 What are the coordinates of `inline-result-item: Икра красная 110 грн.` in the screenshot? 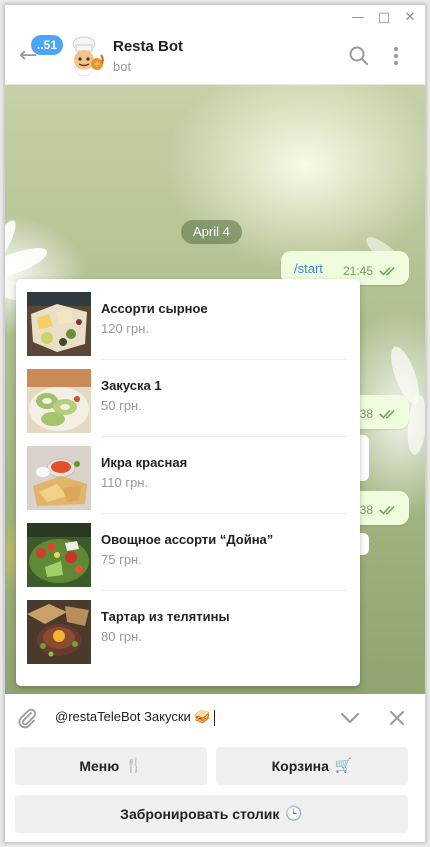 It's located at (188, 473).